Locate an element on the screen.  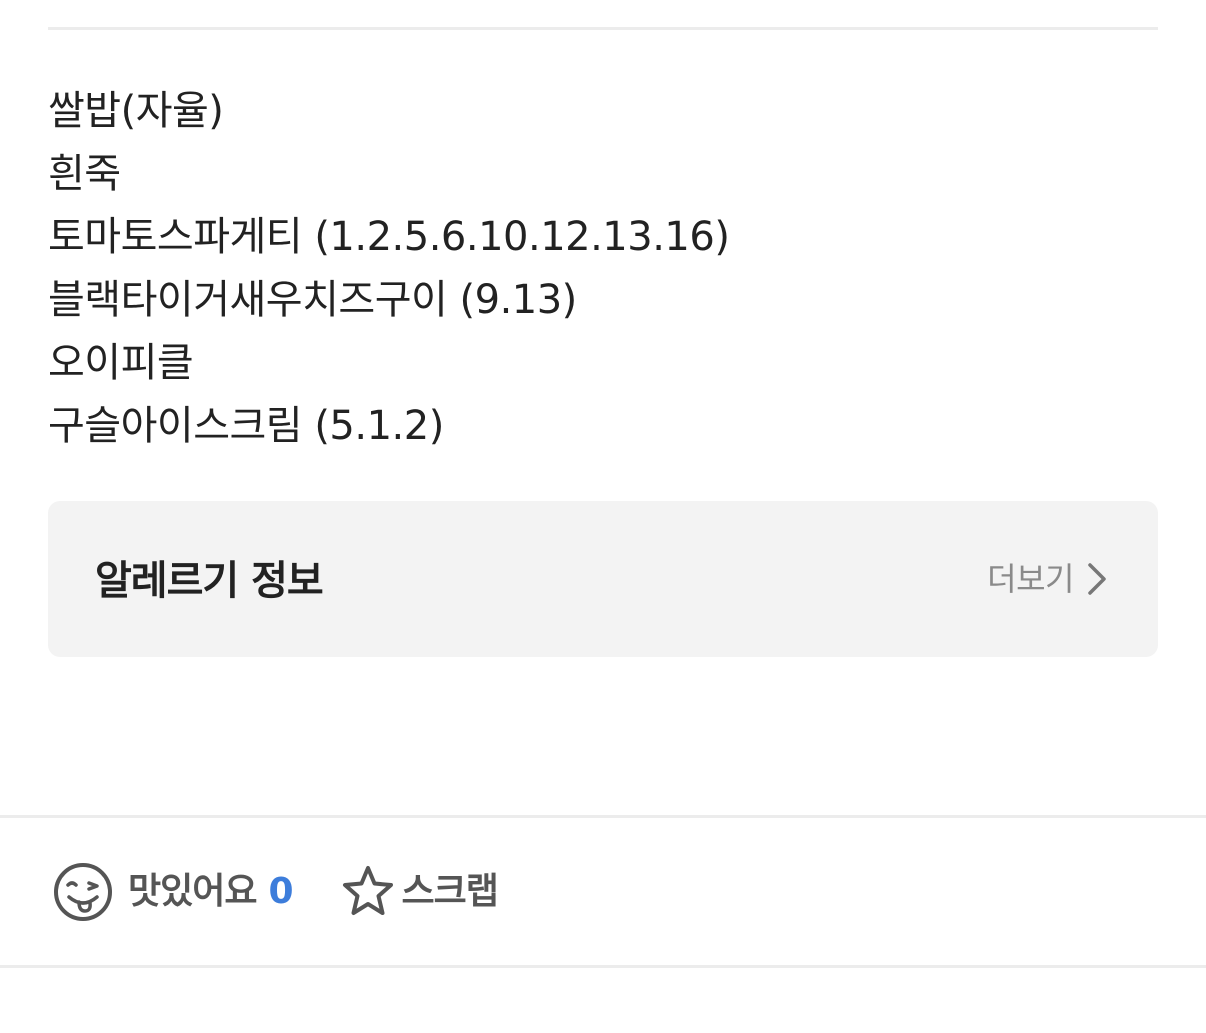
menu-item: 쌀밥(자율) is located at coordinates (136, 111).